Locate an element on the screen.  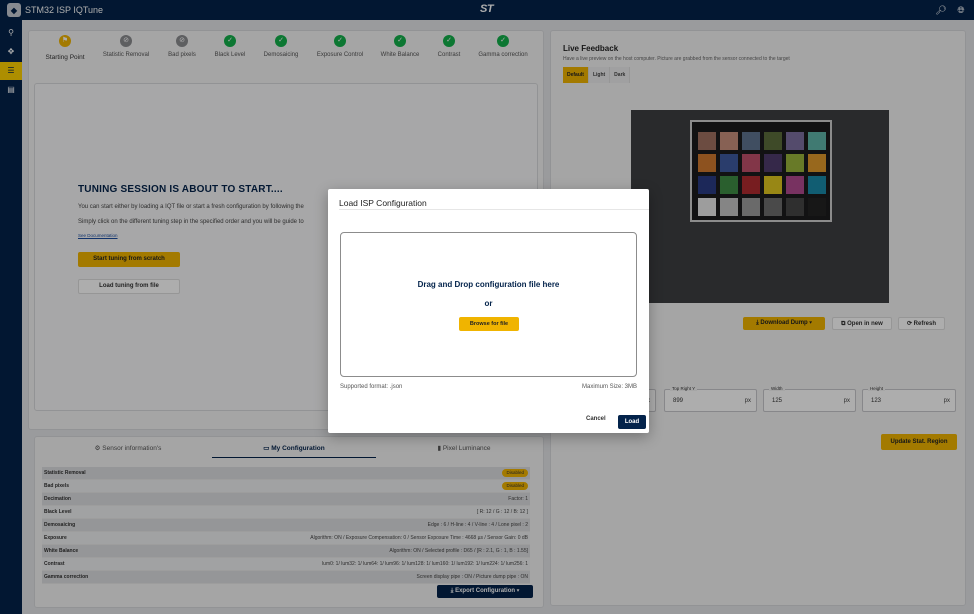
max-size-text: Maximum Size: 3MB is located at coordinates (609, 387).